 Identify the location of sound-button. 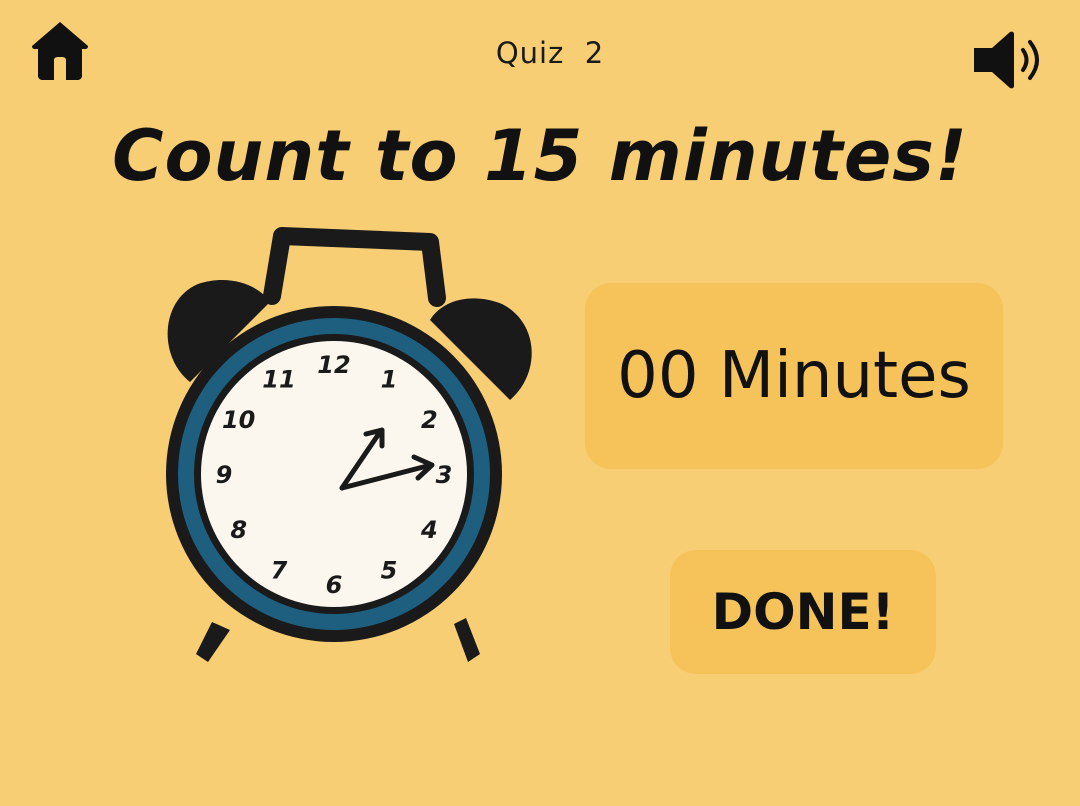
(1011, 60).